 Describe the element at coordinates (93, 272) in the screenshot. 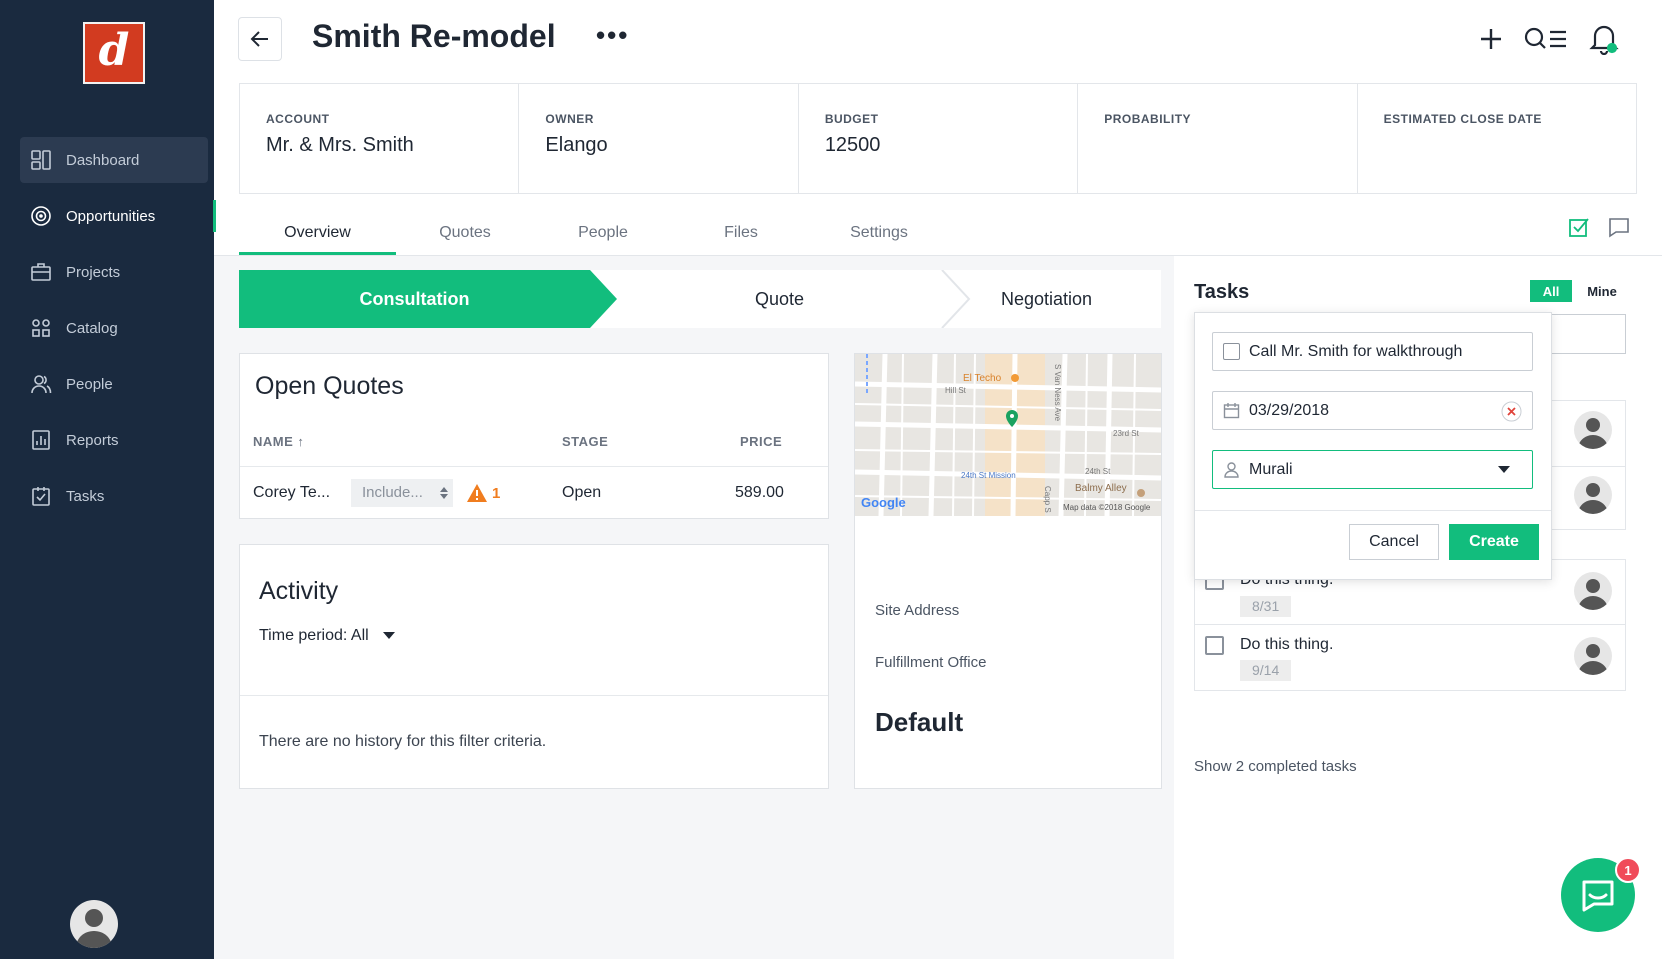

I see `sidebar-item-label: Projects` at that location.